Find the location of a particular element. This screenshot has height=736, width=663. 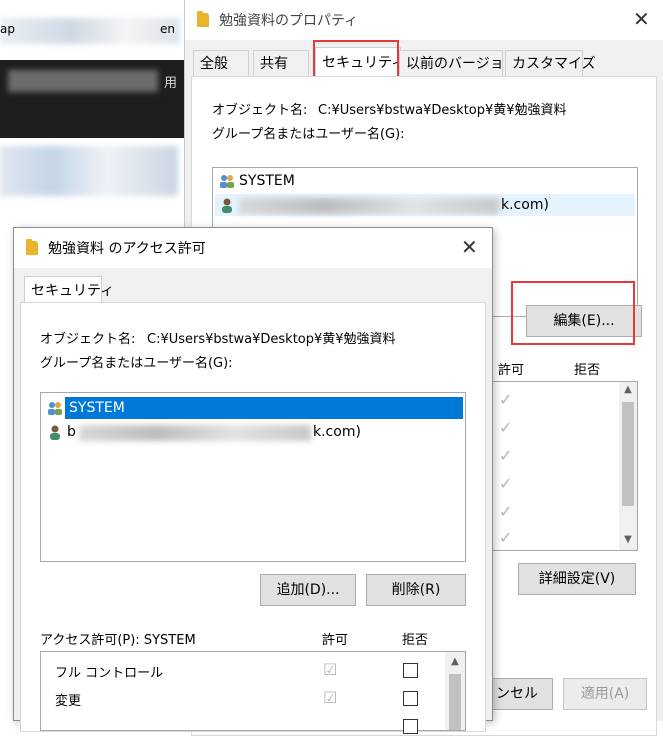

scroll-down-icon: ▼ is located at coordinates (628, 539).